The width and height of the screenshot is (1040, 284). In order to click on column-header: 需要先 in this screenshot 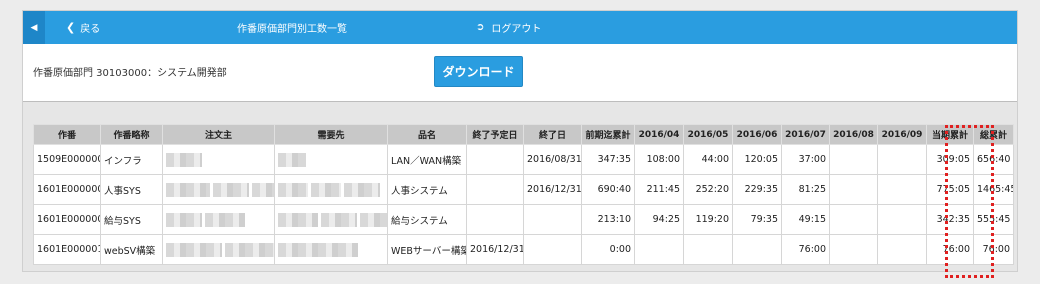, I will do `click(331, 134)`.